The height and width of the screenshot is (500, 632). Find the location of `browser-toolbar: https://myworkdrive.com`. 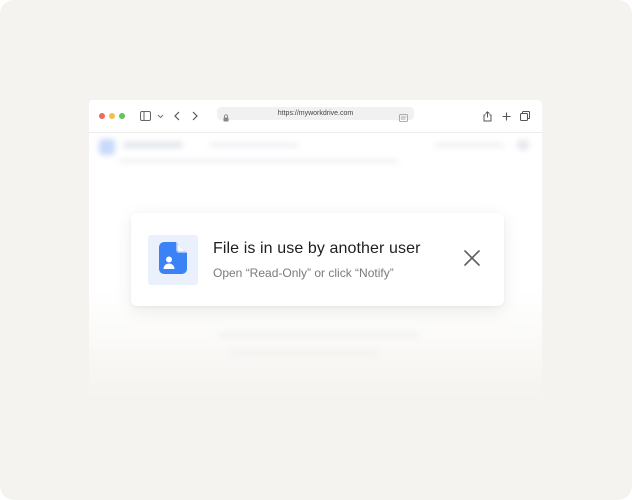

browser-toolbar: https://myworkdrive.com is located at coordinates (315, 116).